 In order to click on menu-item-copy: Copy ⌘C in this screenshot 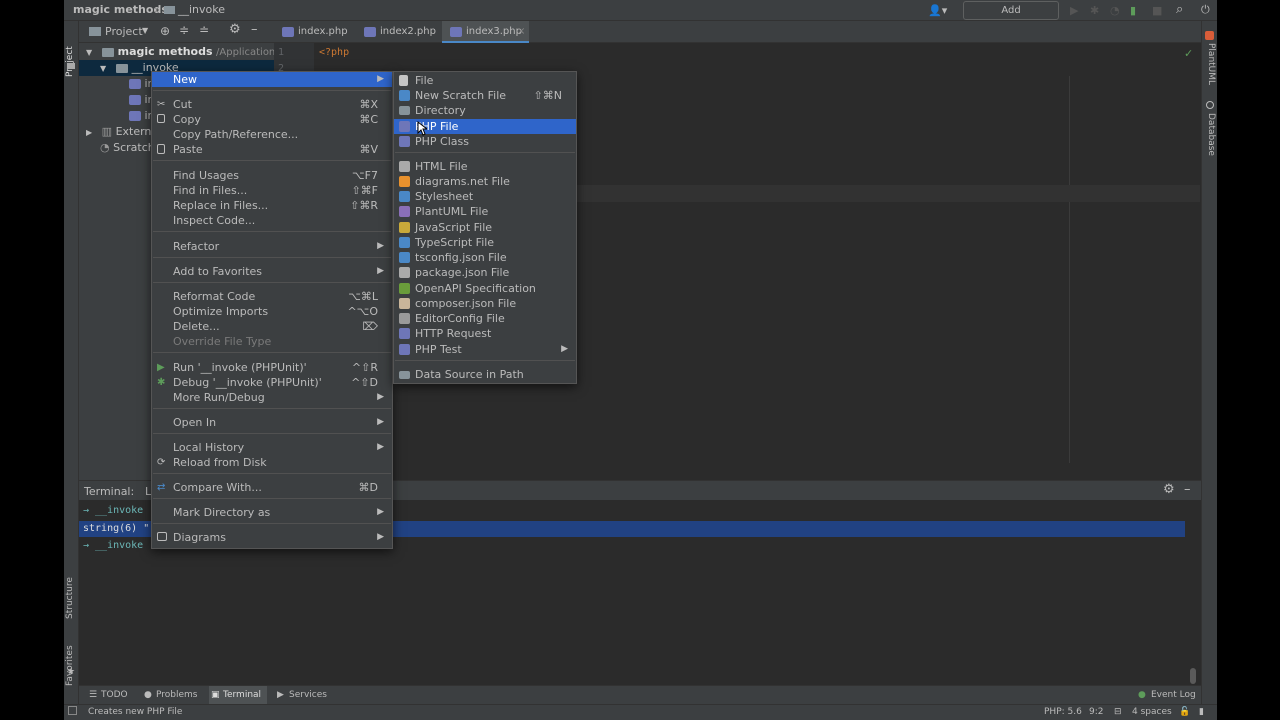, I will do `click(272, 119)`.